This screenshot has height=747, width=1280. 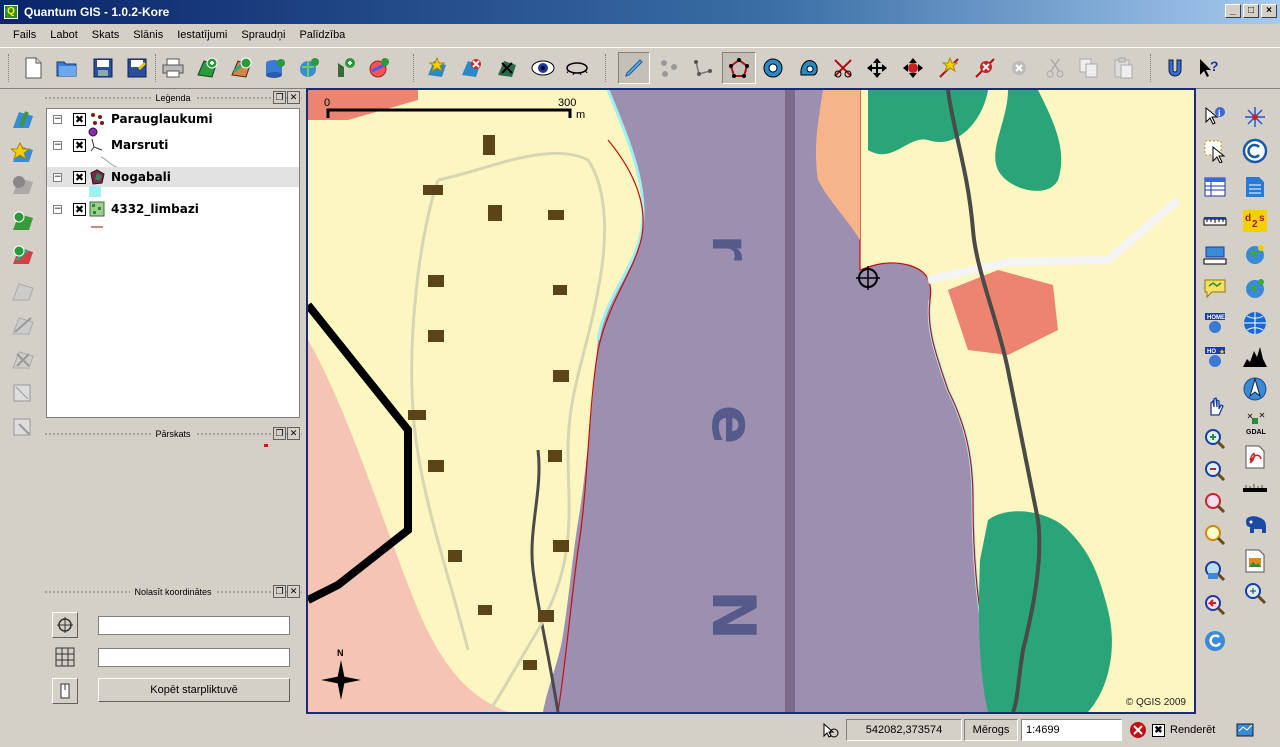 I want to click on zoom-last-icon, so click(x=1215, y=605).